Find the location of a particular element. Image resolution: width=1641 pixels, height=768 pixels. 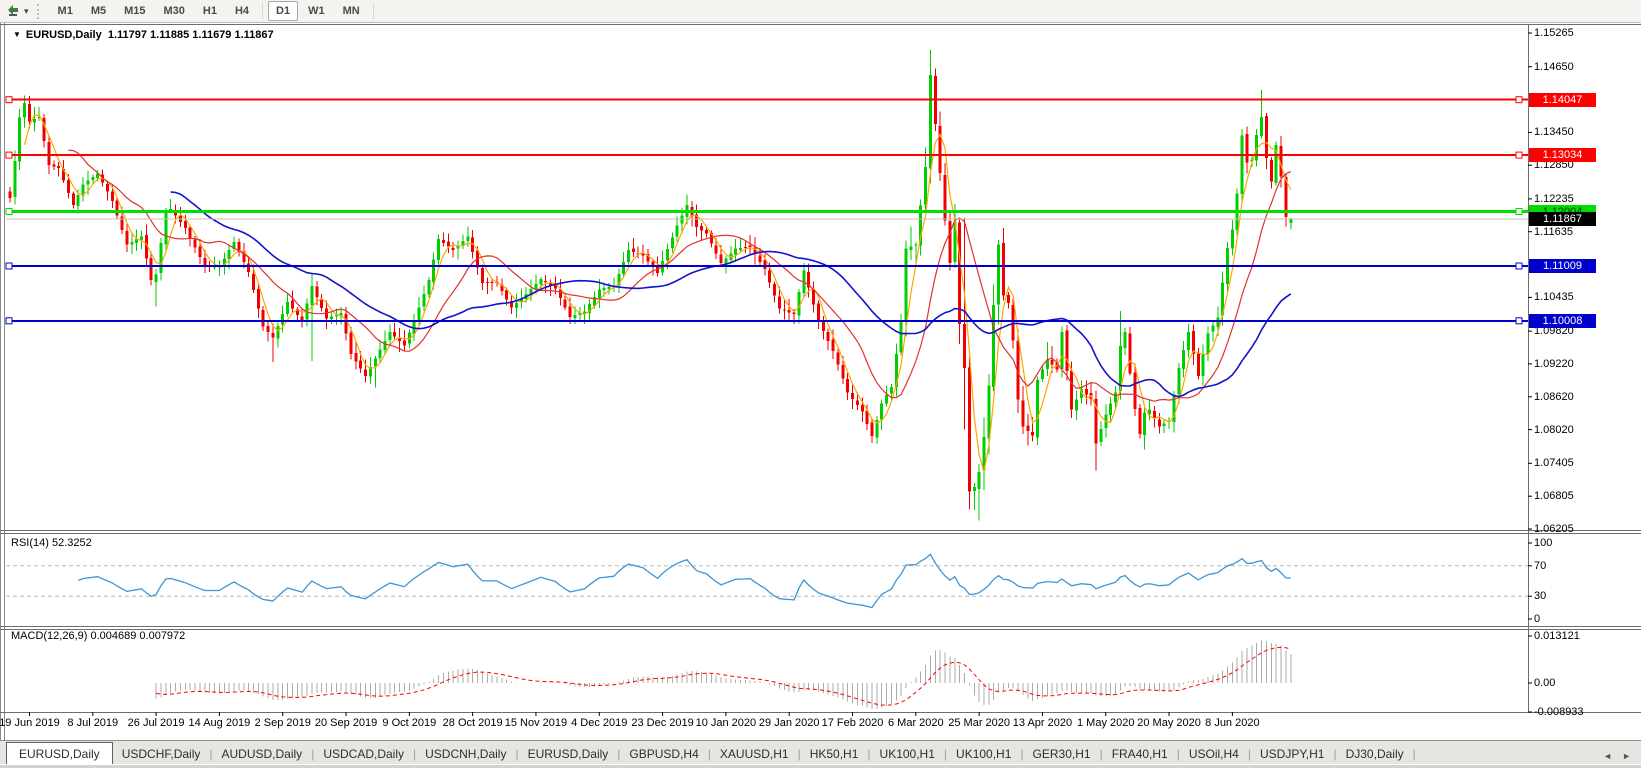

macd-tick--0.008933: -0.008933 is located at coordinates (1559, 712).